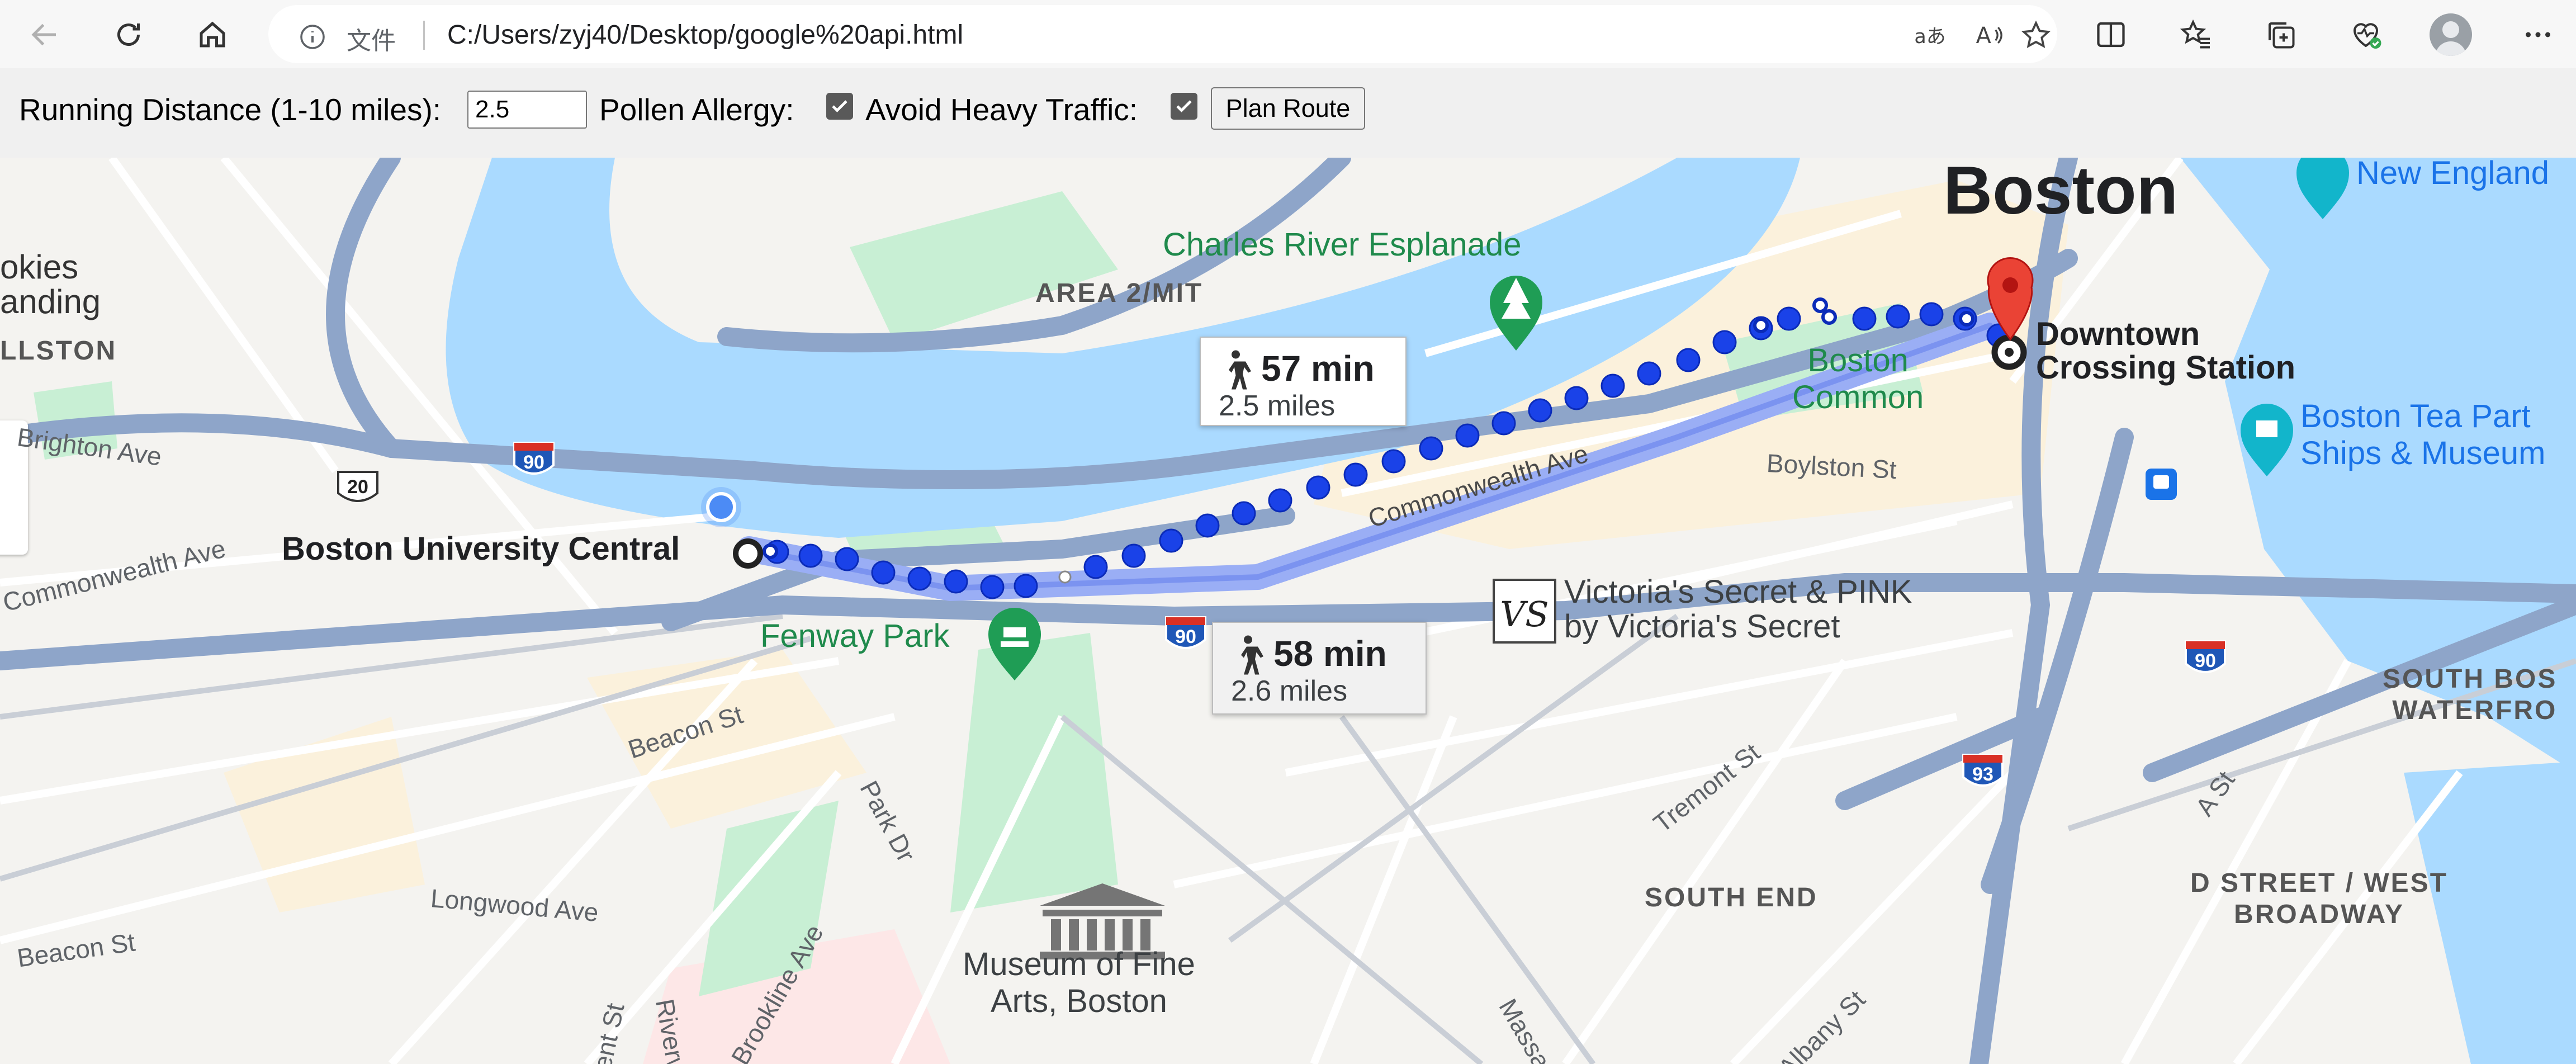 This screenshot has width=2576, height=1064. Describe the element at coordinates (58, 351) in the screenshot. I see `label-allston: LLSTON` at that location.